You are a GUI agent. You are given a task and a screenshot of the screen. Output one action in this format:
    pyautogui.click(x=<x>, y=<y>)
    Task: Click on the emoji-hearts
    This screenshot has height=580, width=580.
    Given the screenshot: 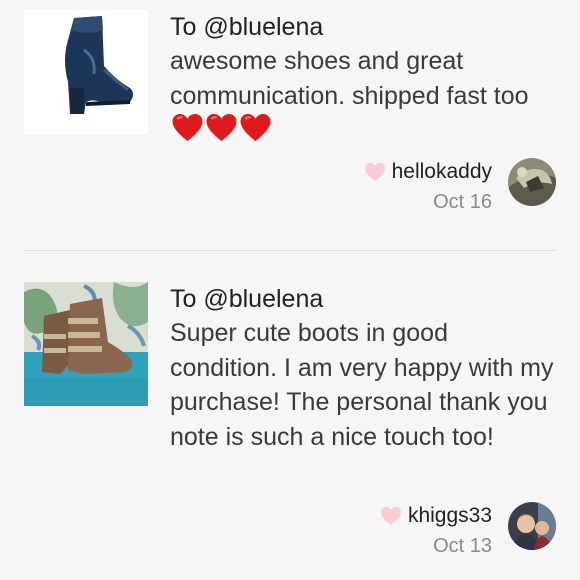 What is the action you would take?
    pyautogui.click(x=222, y=128)
    